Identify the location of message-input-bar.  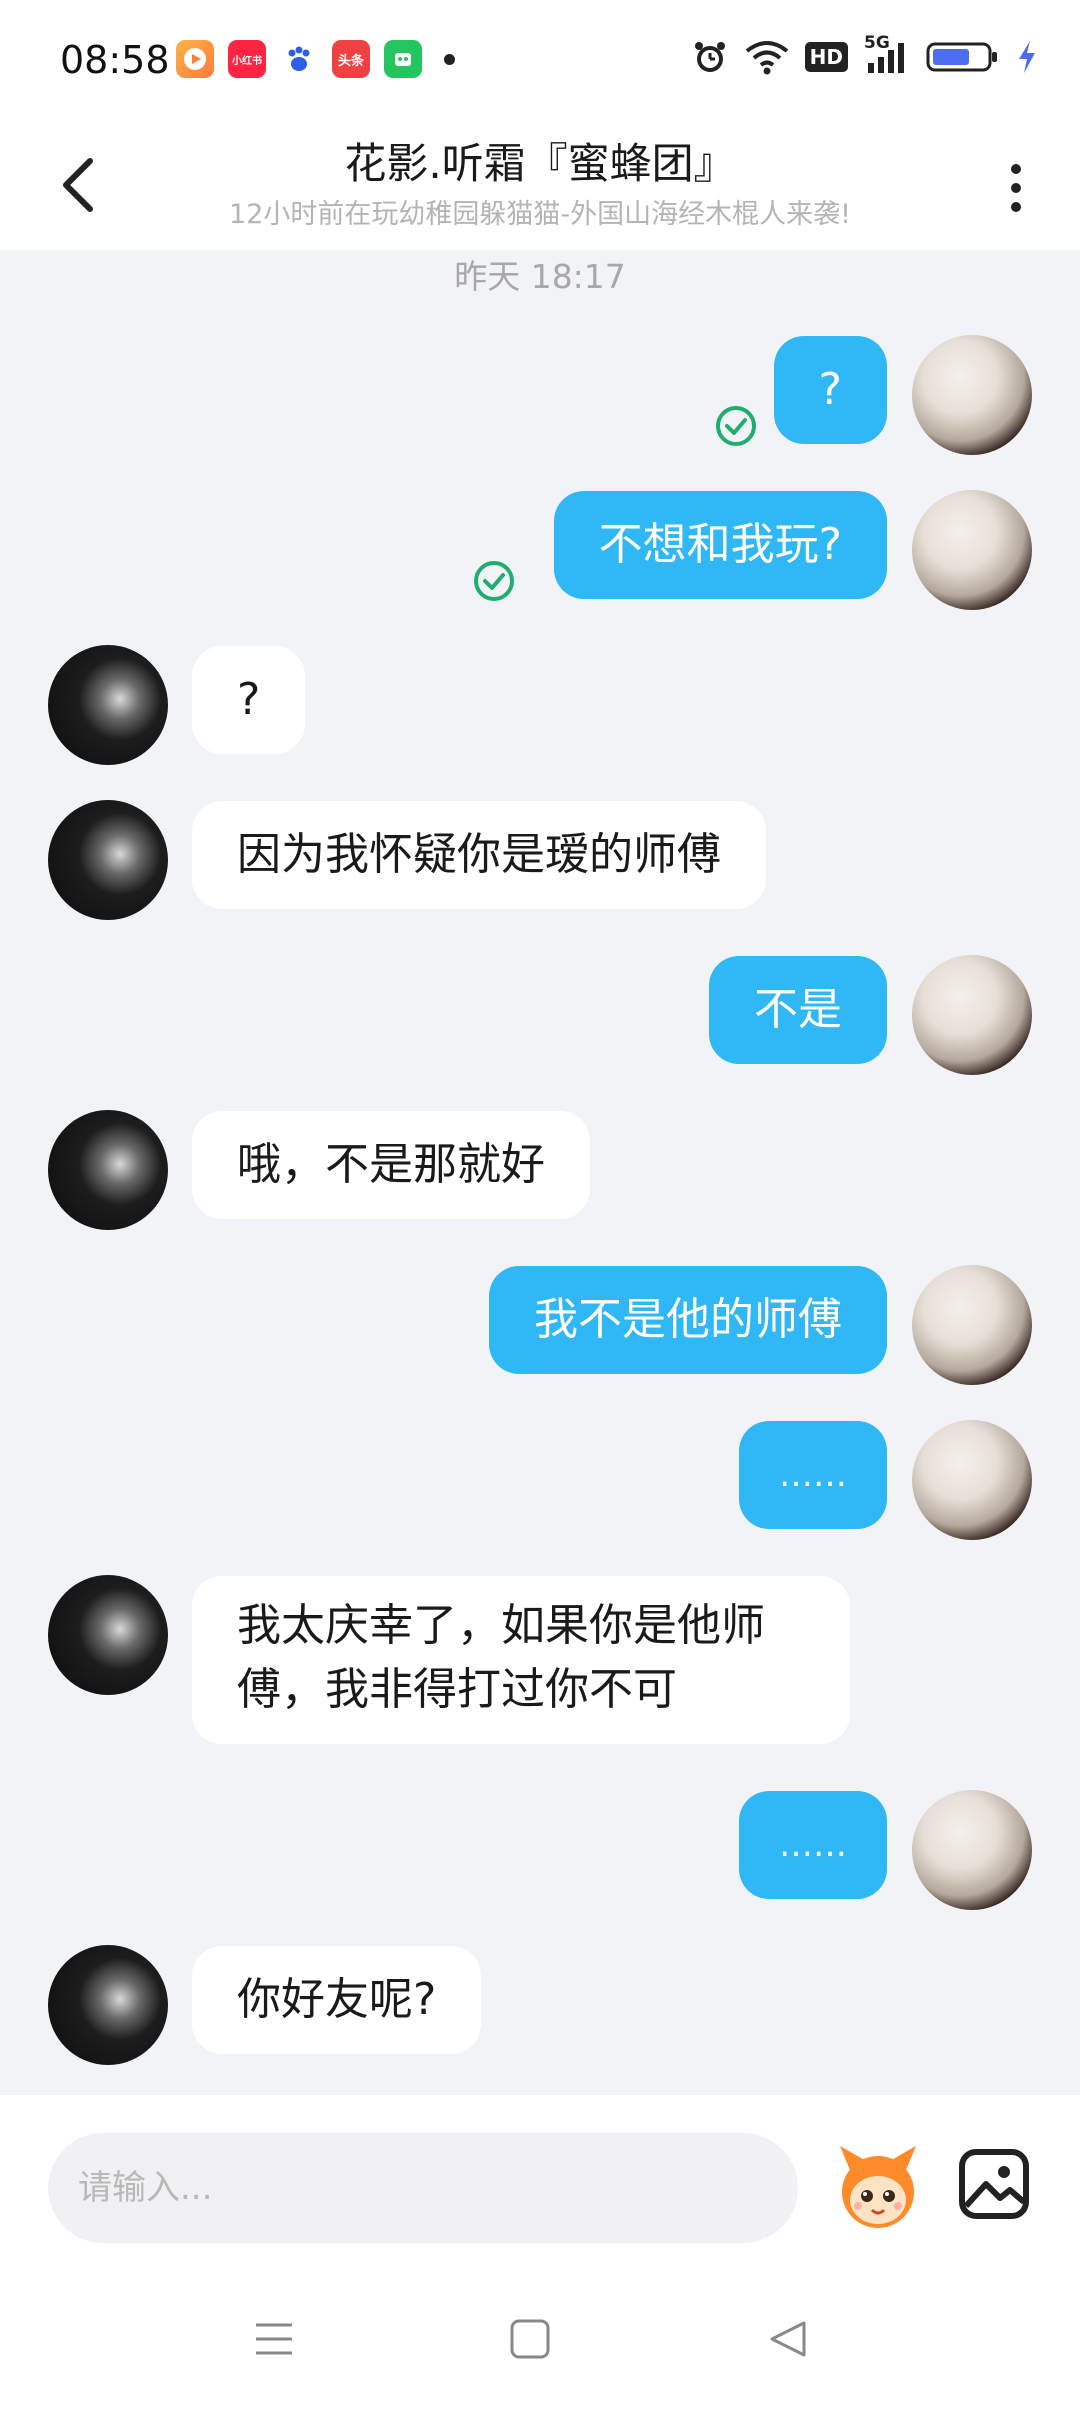
(540, 2185).